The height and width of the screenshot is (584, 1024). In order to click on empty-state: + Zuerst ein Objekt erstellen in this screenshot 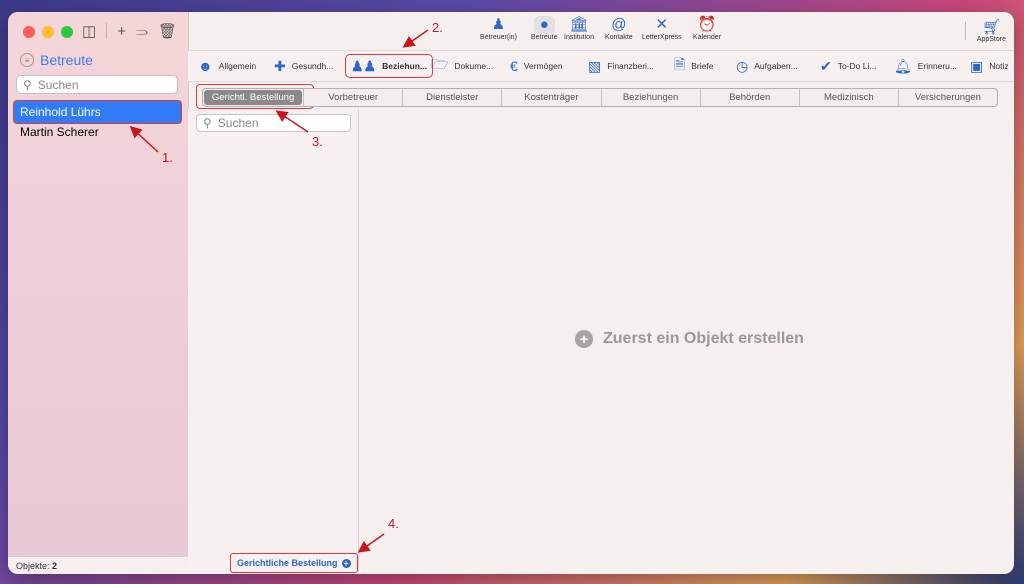, I will do `click(689, 339)`.